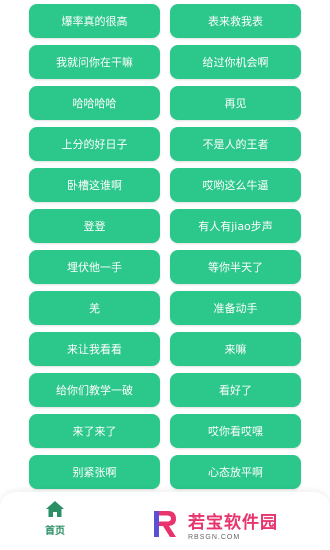 The width and height of the screenshot is (330, 550). What do you see at coordinates (235, 226) in the screenshot?
I see `sound-button: 有人有jiao步声` at bounding box center [235, 226].